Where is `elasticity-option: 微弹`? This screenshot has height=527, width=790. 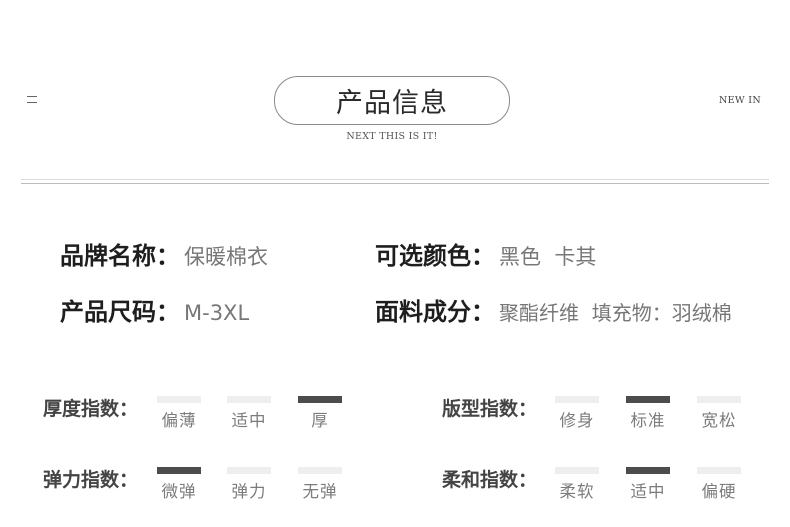 elasticity-option: 微弹 is located at coordinates (179, 484).